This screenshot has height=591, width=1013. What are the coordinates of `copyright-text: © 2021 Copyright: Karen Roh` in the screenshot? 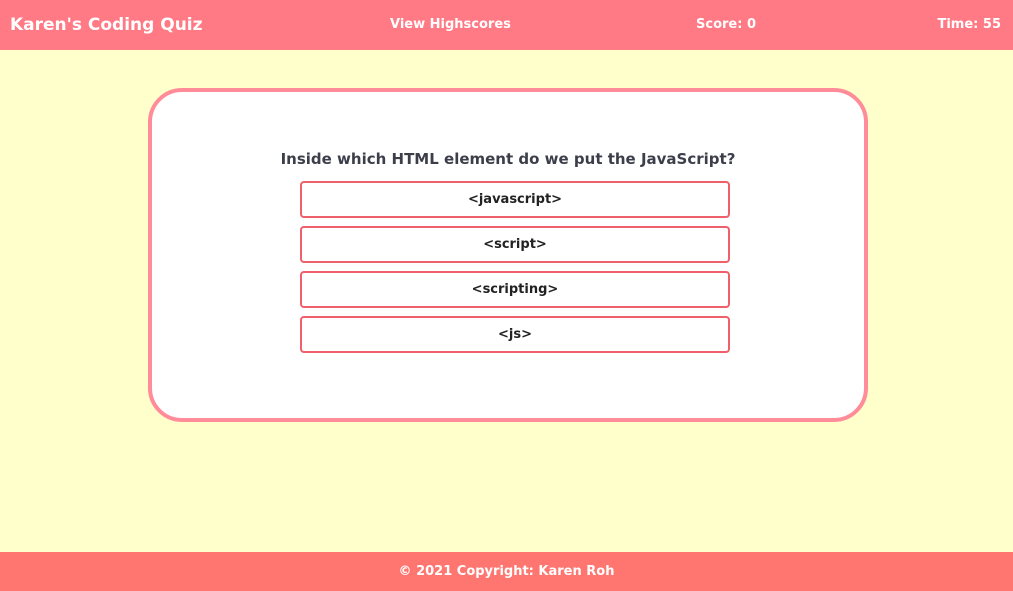 It's located at (506, 571).